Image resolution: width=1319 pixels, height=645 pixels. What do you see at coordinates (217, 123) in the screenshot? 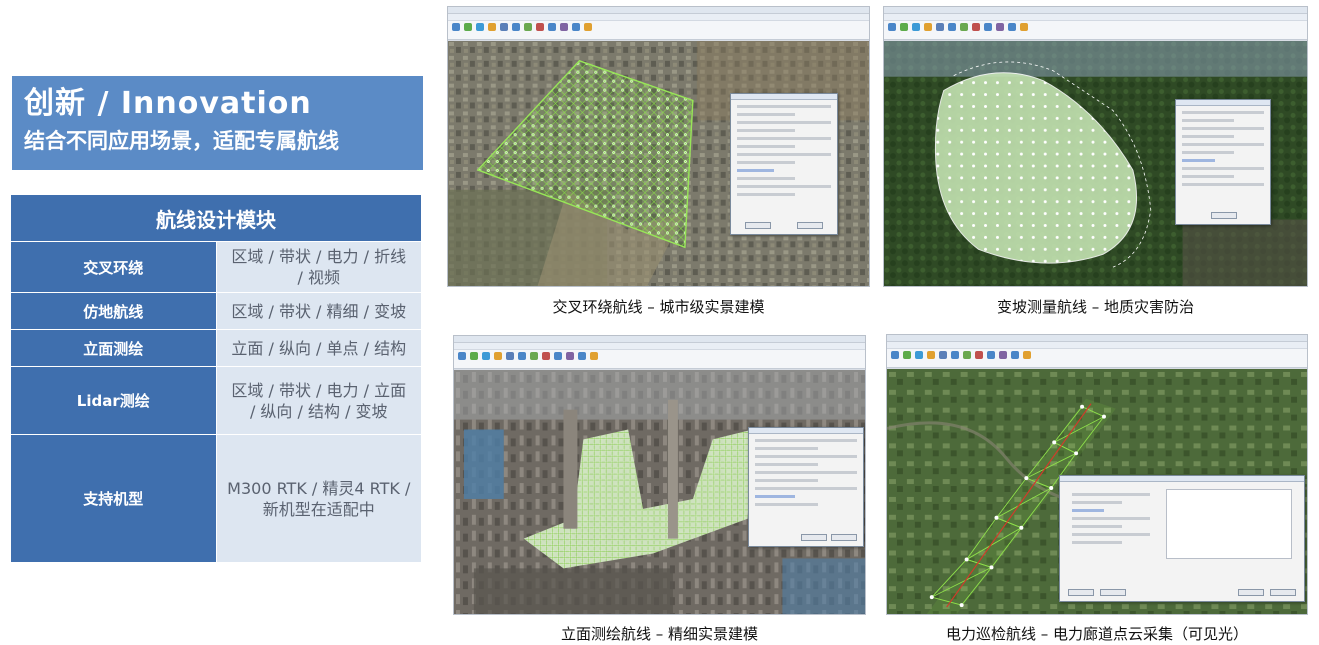
I see `innovation-banner: 创新 / Innovation 结合不同应用场景，适配专属航线` at bounding box center [217, 123].